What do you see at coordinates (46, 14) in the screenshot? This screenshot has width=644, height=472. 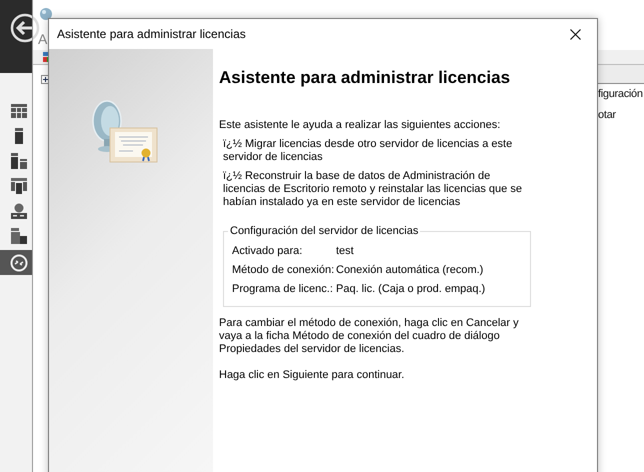 I see `globe-icon` at bounding box center [46, 14].